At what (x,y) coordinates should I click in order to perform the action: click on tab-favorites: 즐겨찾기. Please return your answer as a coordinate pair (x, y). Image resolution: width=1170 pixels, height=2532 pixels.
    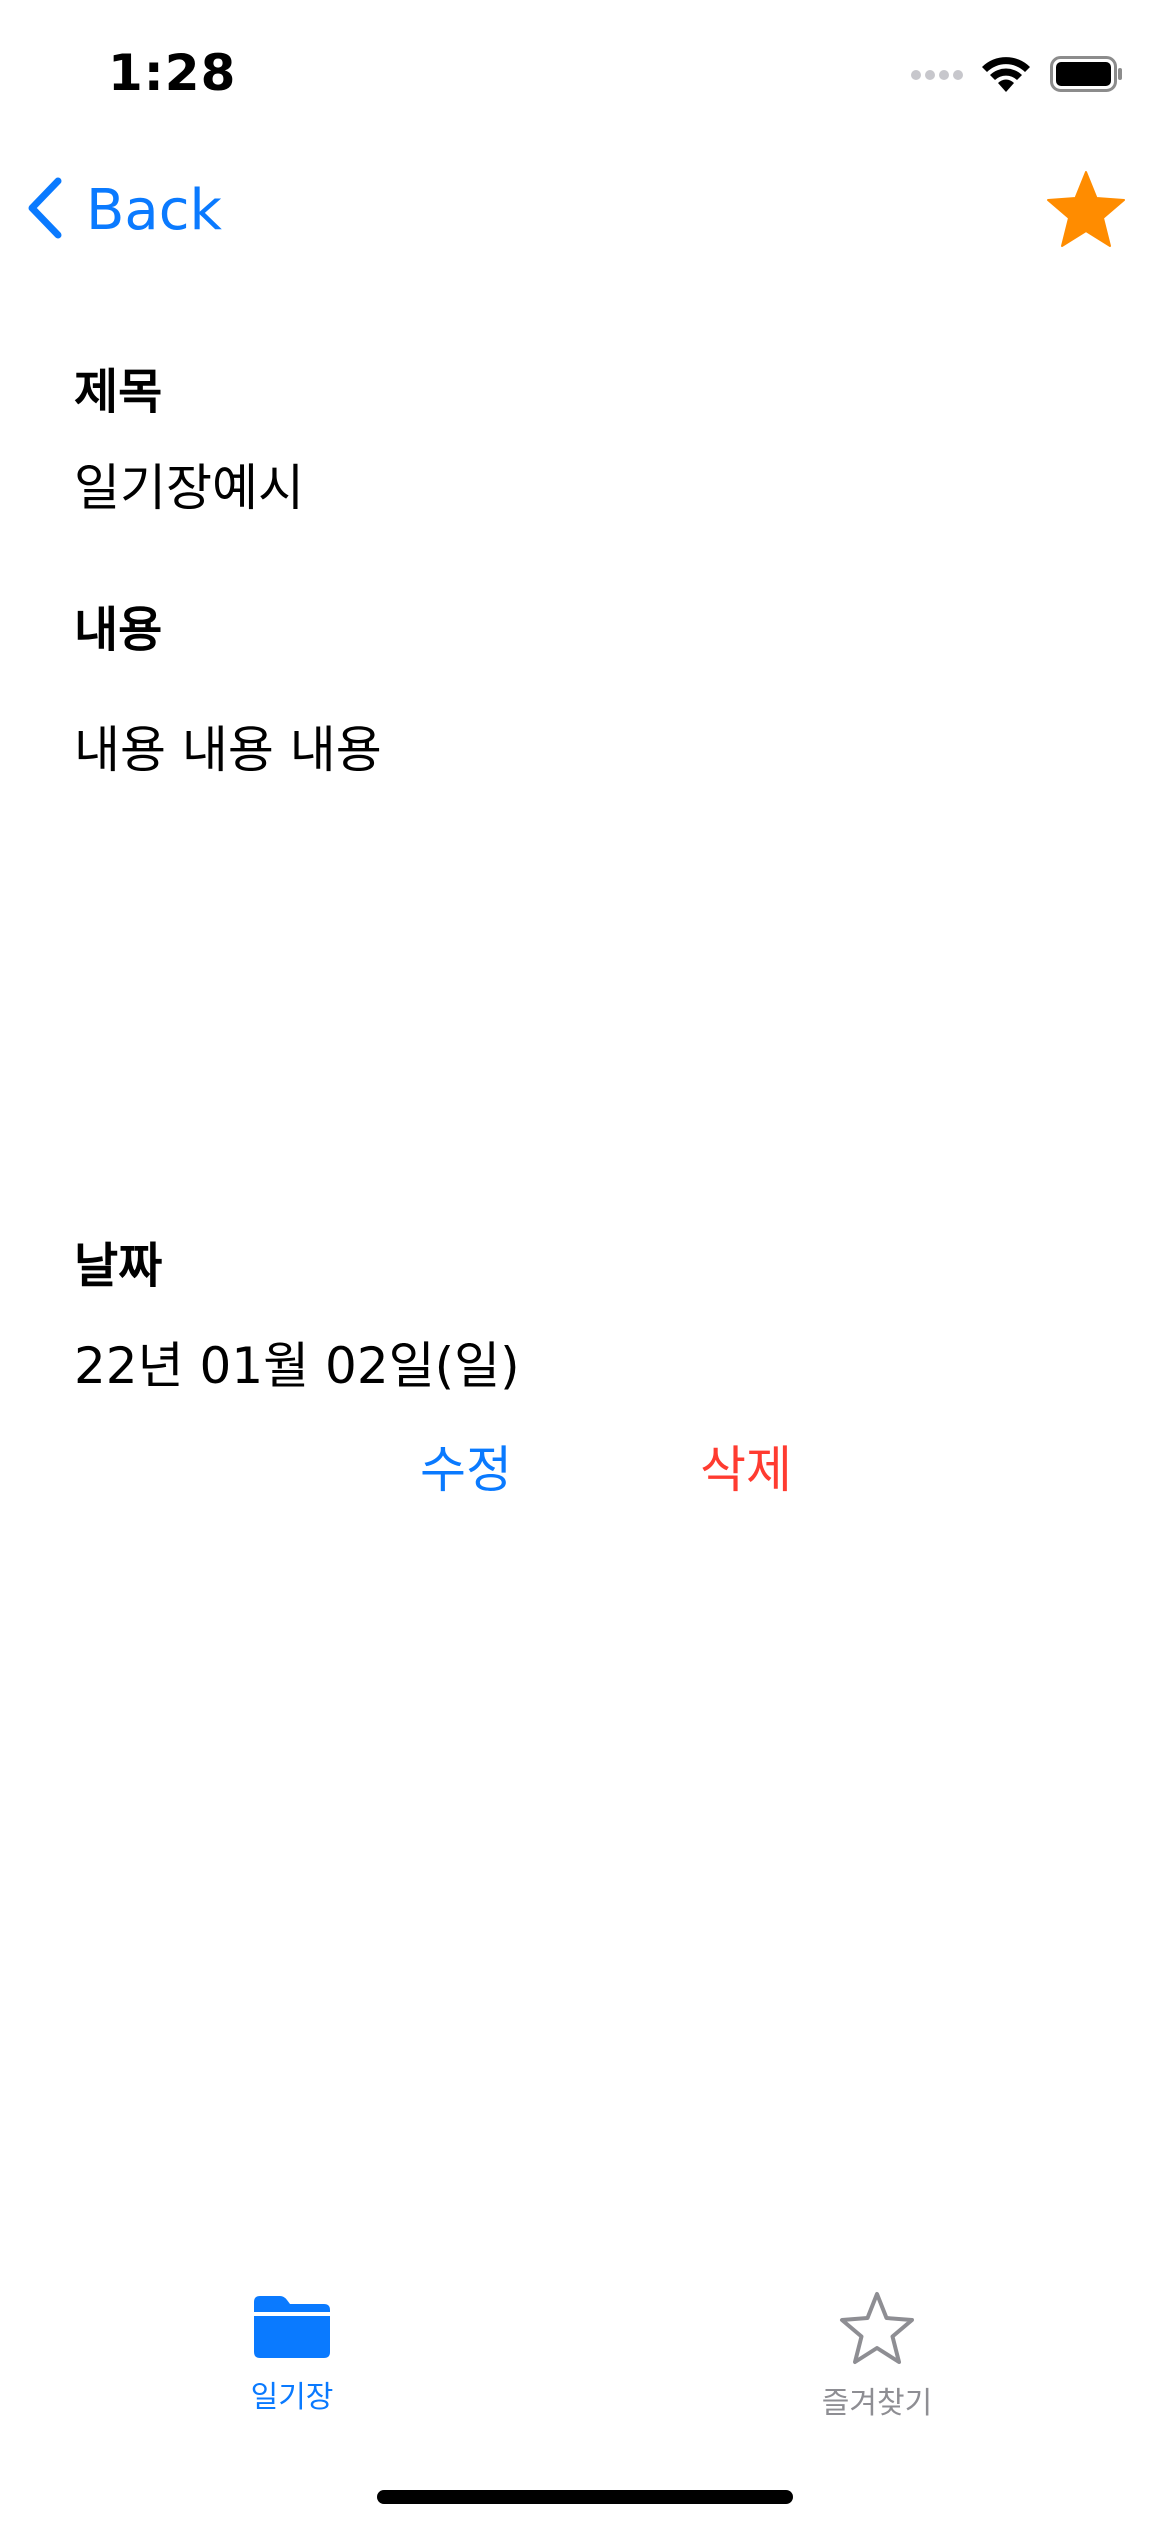
    Looking at the image, I should click on (877, 2370).